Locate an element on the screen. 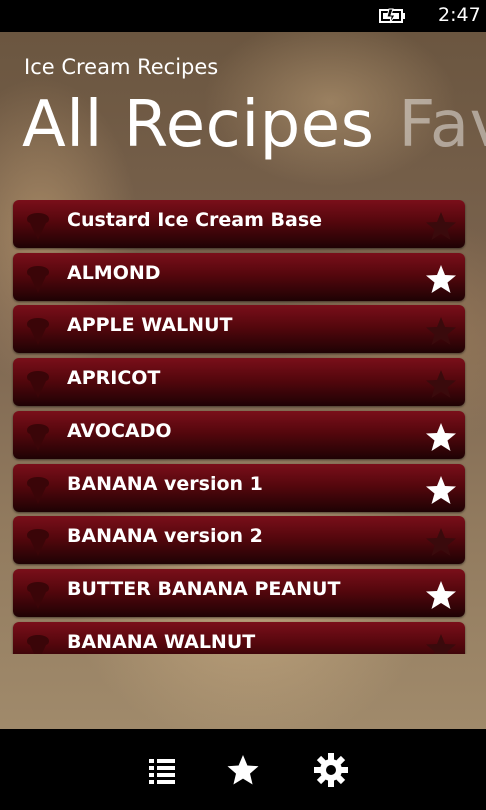 This screenshot has height=810, width=486. recipe-name: BANANA version 2 is located at coordinates (165, 536).